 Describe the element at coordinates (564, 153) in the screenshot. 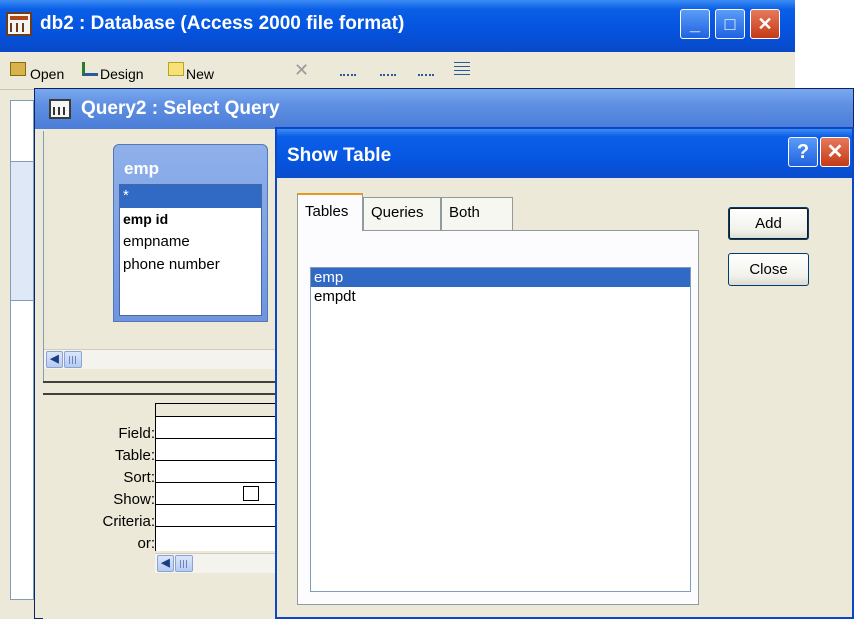

I see `dialog-titlebar: Show Table ? ✕` at that location.